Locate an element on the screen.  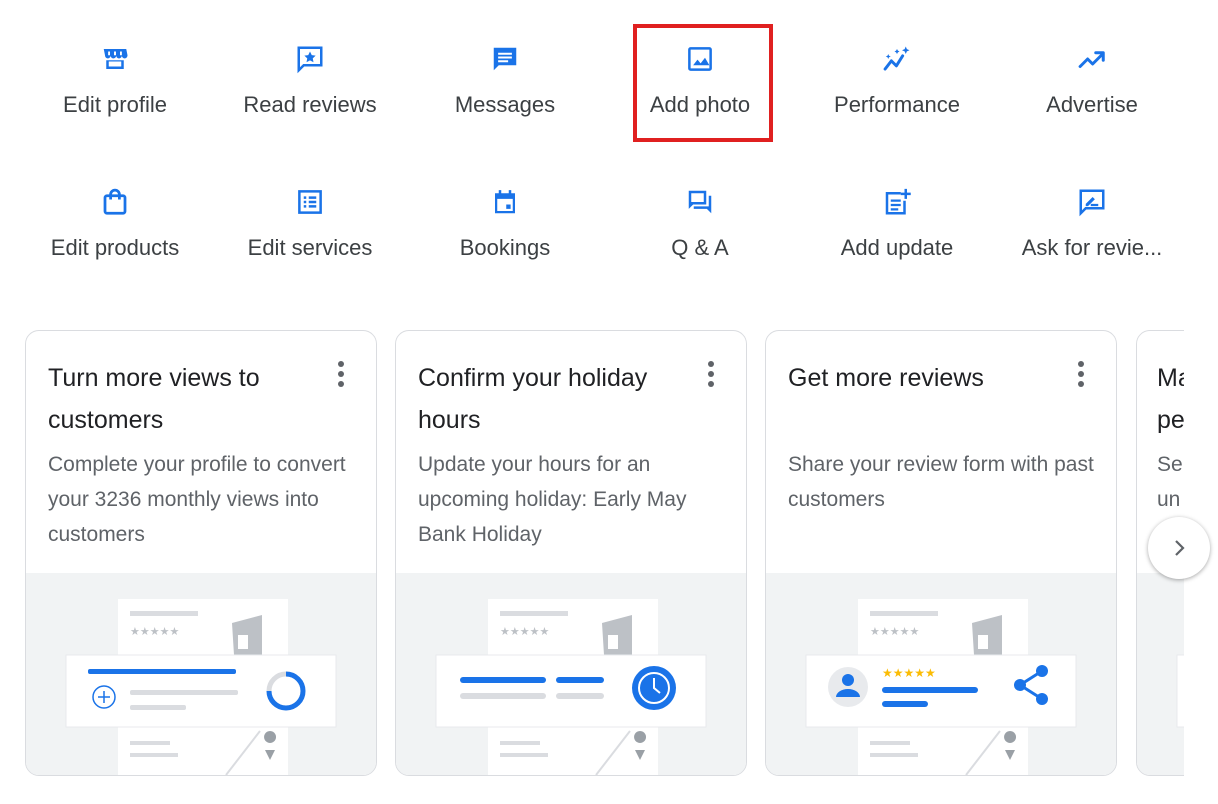
list-icon is located at coordinates (310, 202).